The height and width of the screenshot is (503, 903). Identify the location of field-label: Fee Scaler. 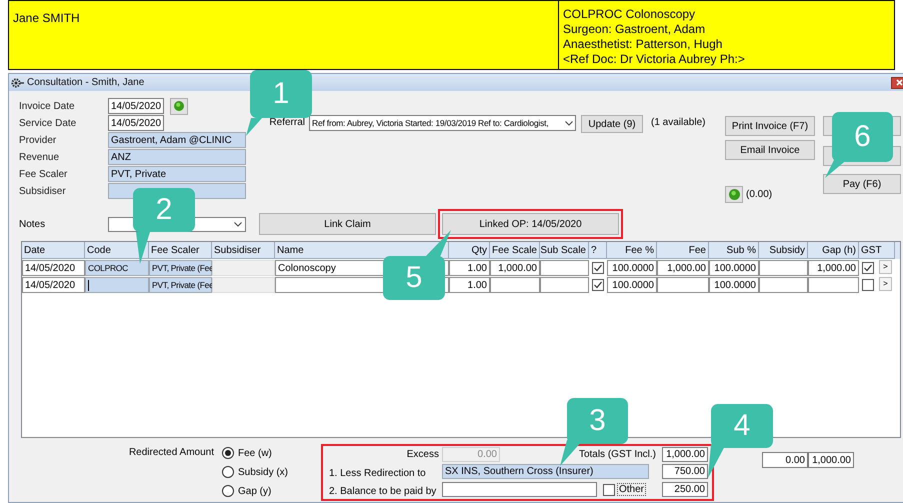
(43, 175).